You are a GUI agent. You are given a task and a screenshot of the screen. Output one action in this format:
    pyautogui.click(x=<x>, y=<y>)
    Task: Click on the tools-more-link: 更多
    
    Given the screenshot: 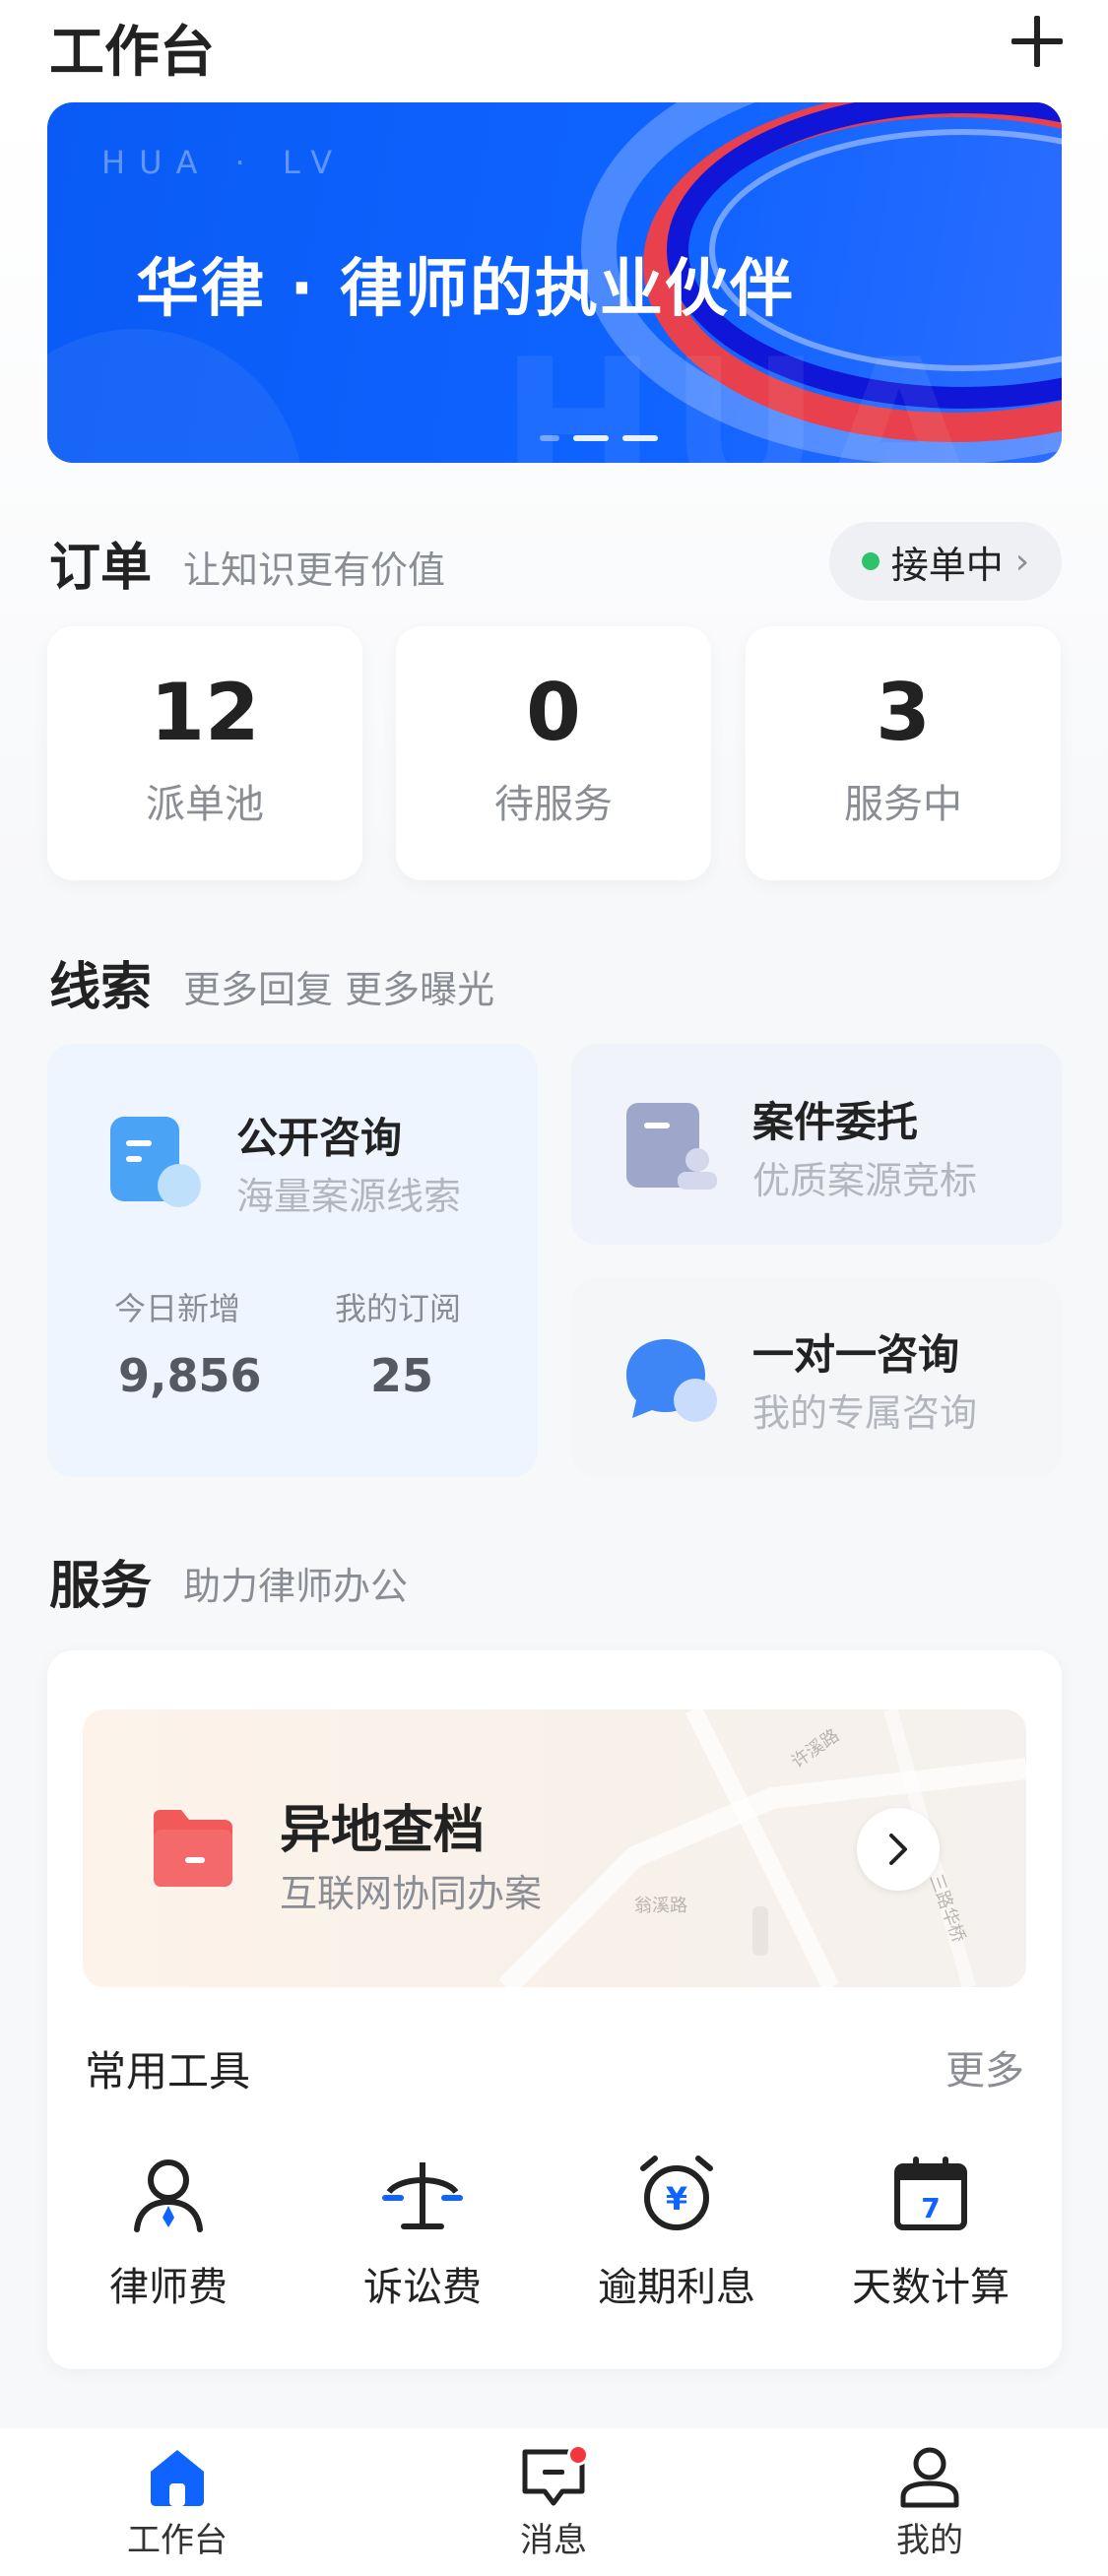 What is the action you would take?
    pyautogui.click(x=984, y=2066)
    